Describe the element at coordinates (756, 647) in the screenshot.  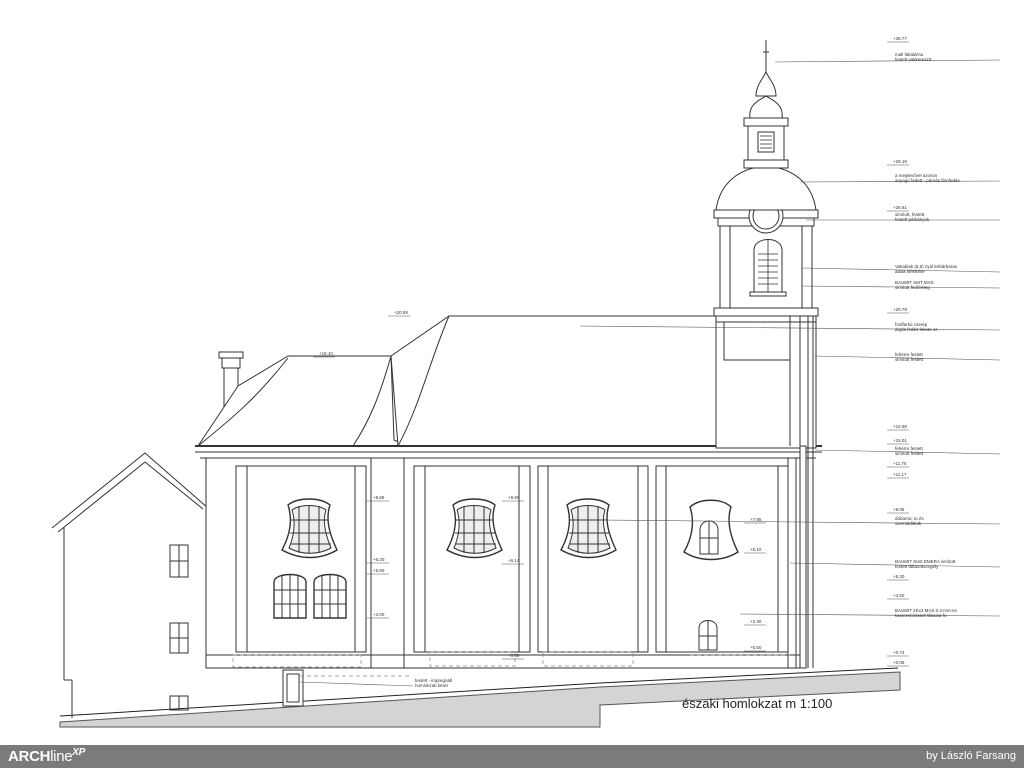
I see `elevation-mark: +0.50` at that location.